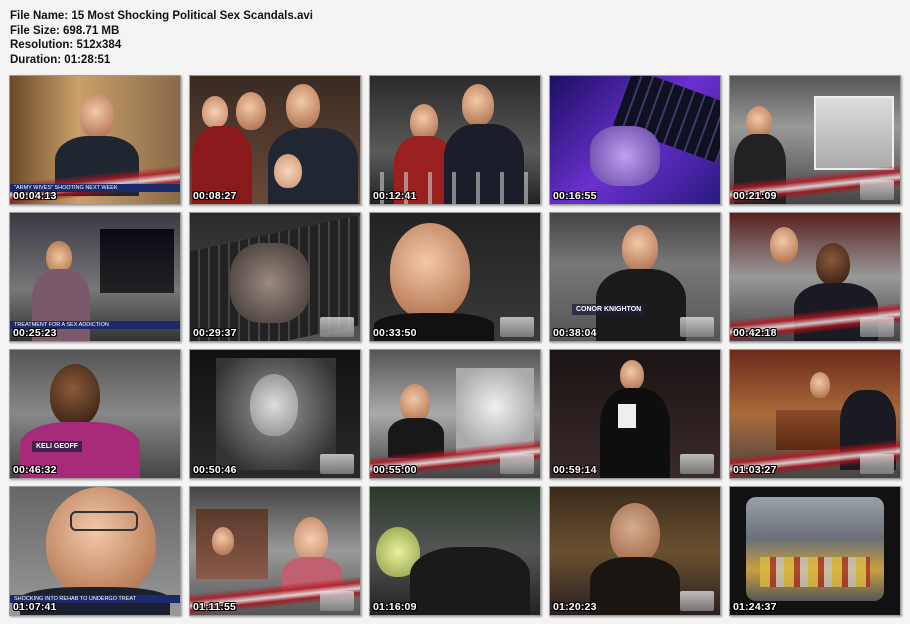 This screenshot has height=624, width=910. I want to click on thumbnail: 01:24:37, so click(815, 551).